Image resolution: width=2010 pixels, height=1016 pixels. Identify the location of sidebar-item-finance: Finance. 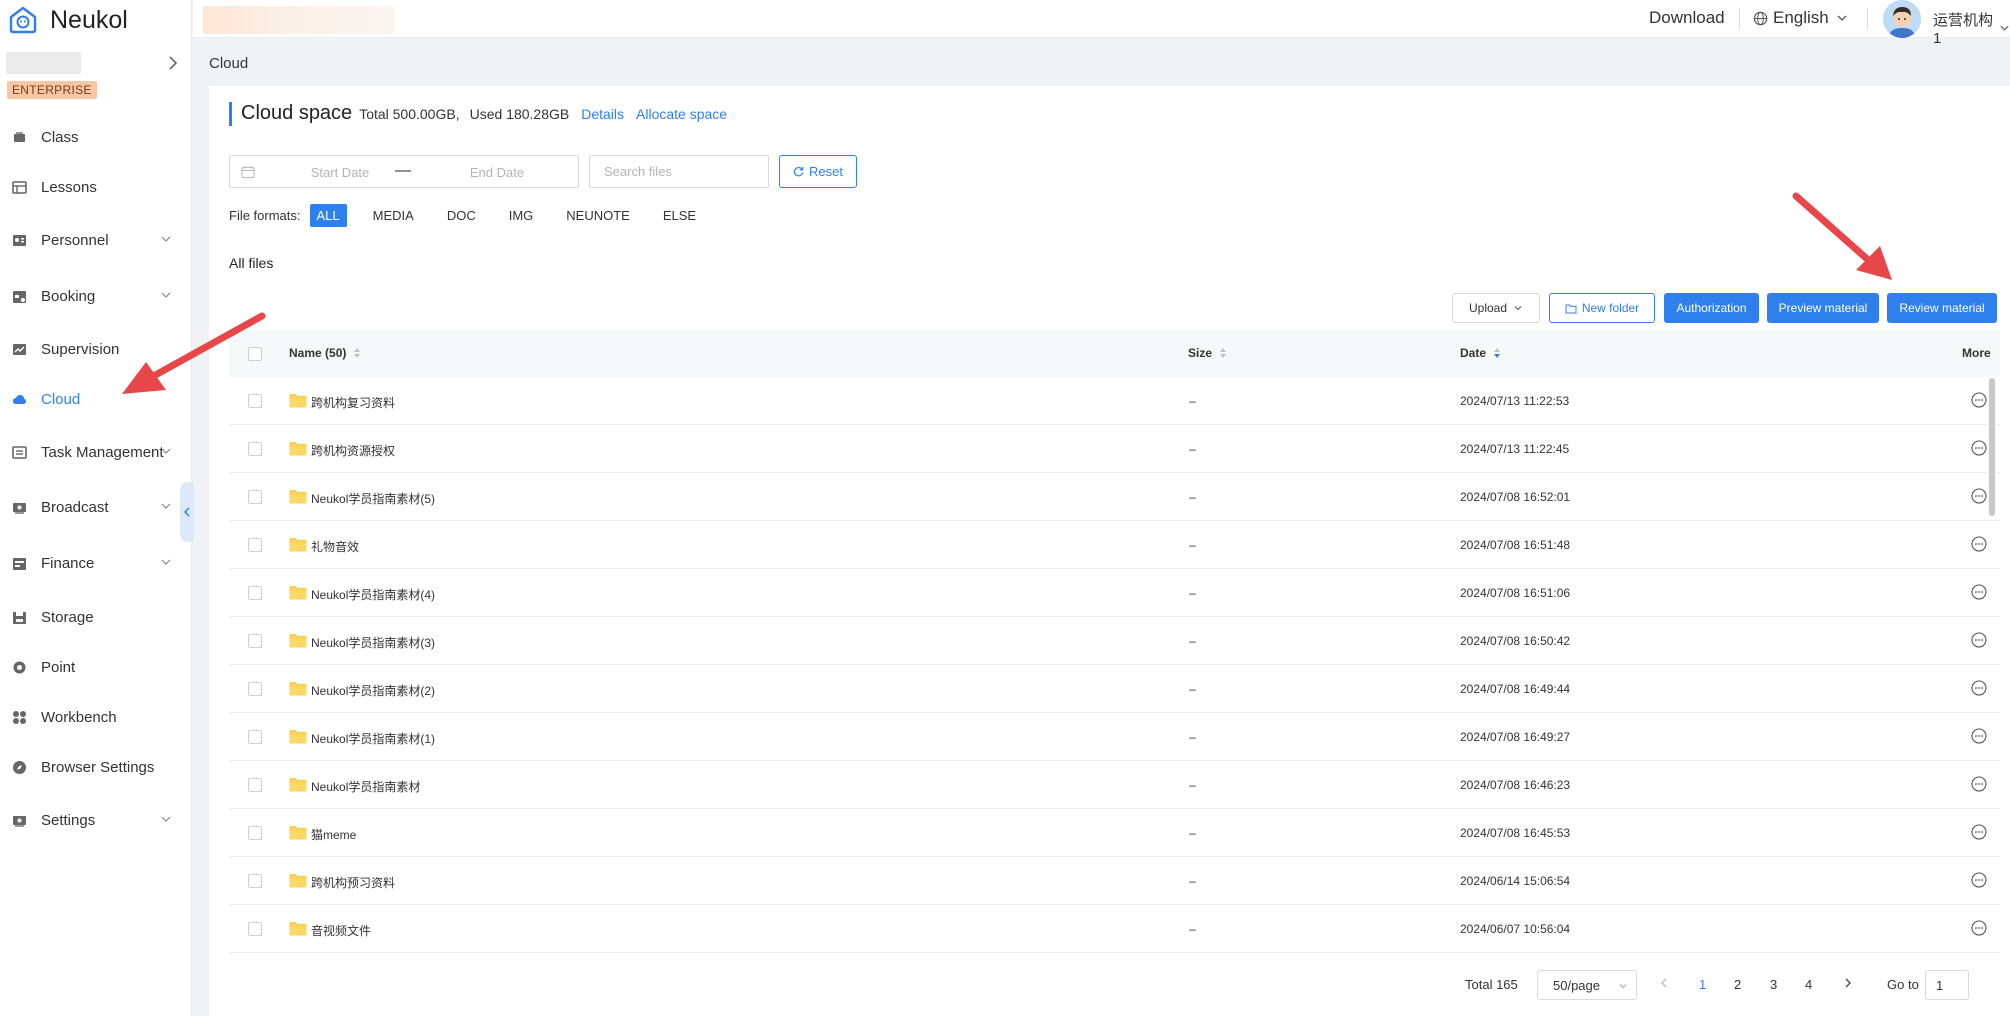
(95, 563).